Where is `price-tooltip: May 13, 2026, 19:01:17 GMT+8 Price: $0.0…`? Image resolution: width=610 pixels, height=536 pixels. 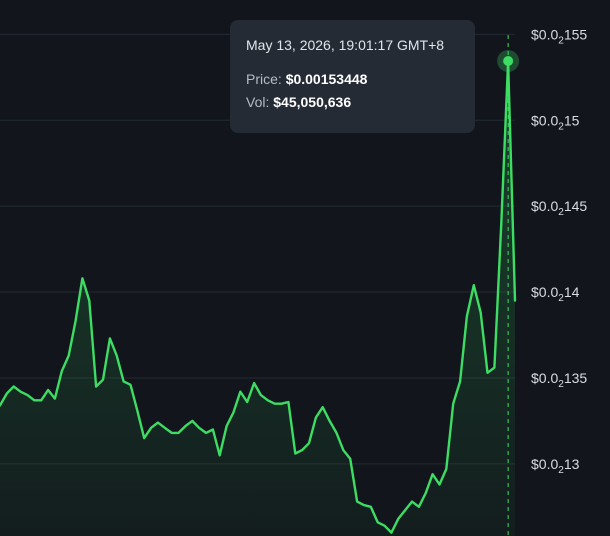
price-tooltip: May 13, 2026, 19:01:17 GMT+8 Price: $0.0… is located at coordinates (352, 76).